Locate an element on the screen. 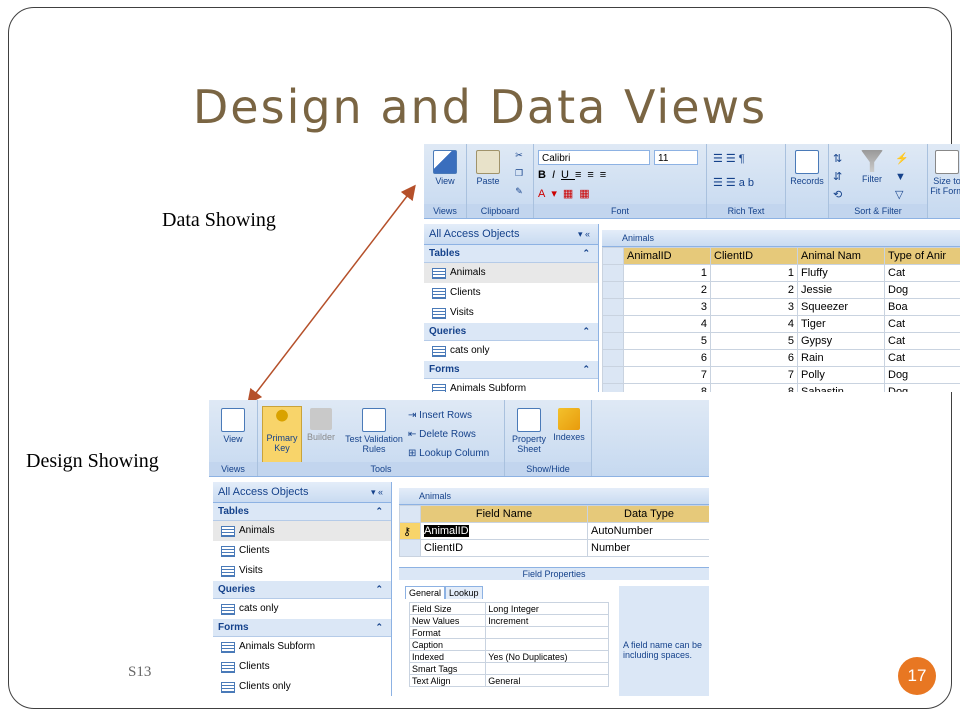 The width and height of the screenshot is (960, 720). table-row: 1 1 Fluffy Cat is located at coordinates (781, 273).